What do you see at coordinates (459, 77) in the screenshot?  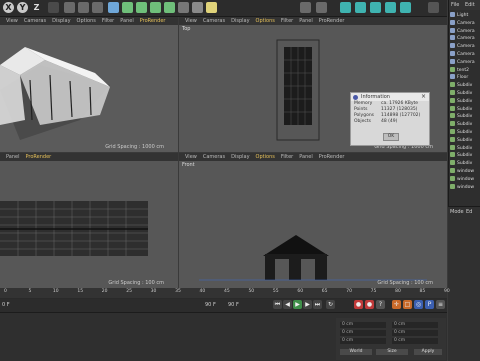 I see `object-list-item: Floor` at bounding box center [459, 77].